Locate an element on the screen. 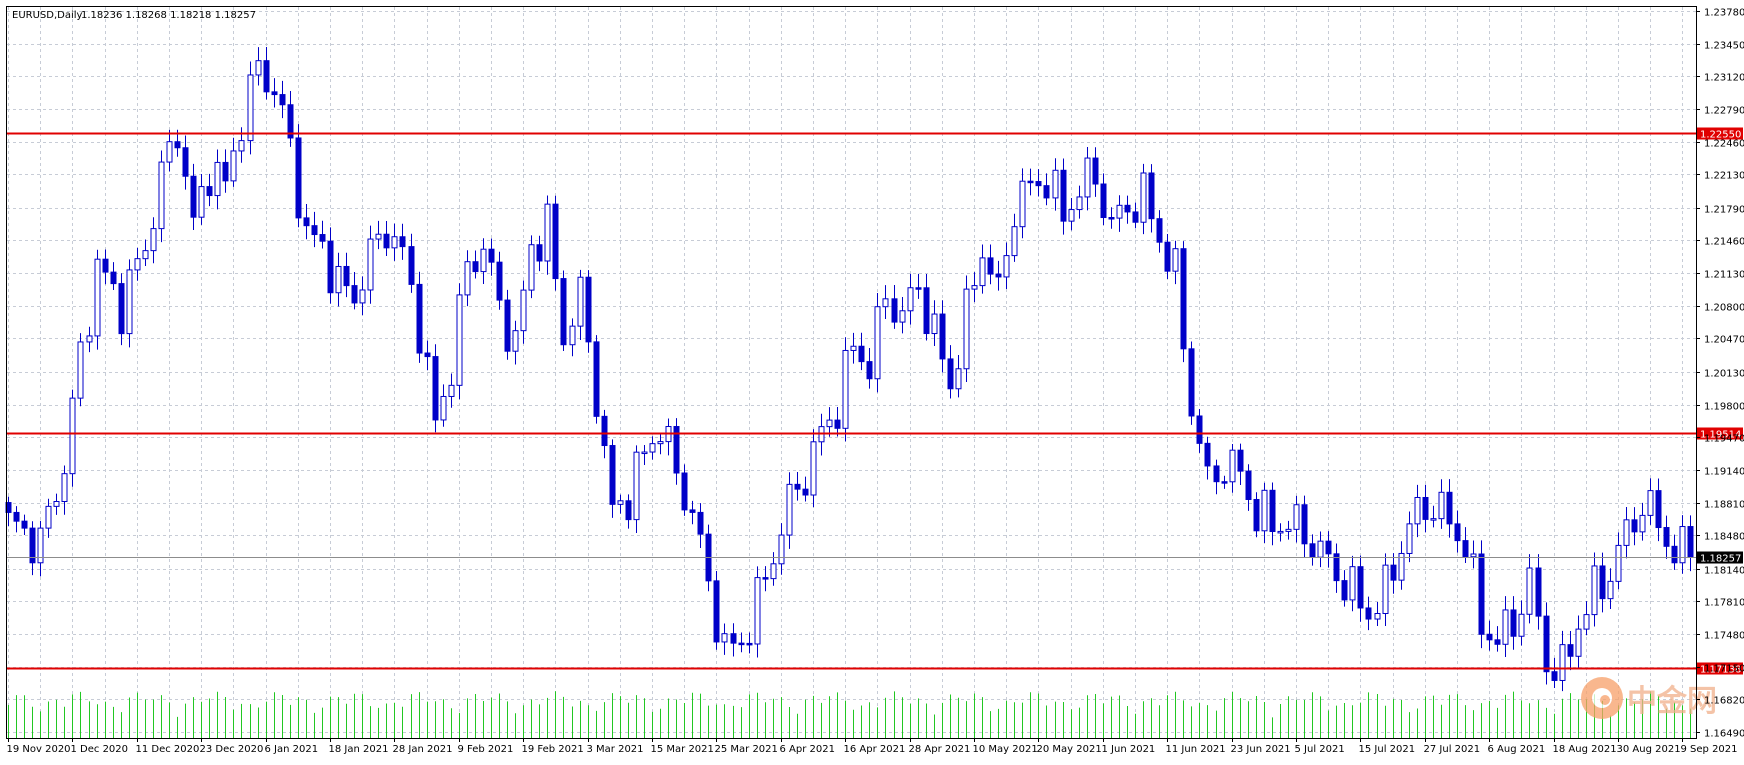 The height and width of the screenshot is (765, 1744). time-tick-label: 16 Apr 2021 is located at coordinates (875, 749).